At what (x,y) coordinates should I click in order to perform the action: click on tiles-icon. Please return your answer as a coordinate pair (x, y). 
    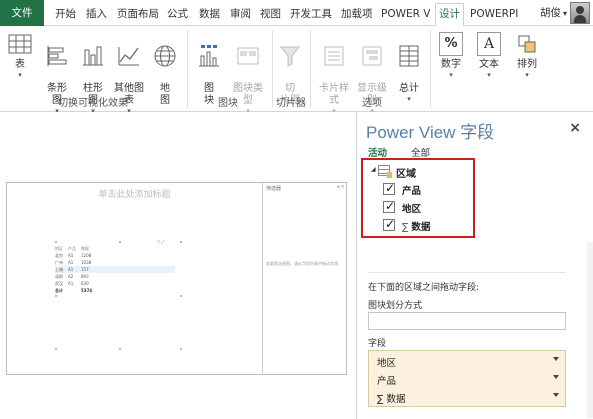
    Looking at the image, I should click on (209, 56).